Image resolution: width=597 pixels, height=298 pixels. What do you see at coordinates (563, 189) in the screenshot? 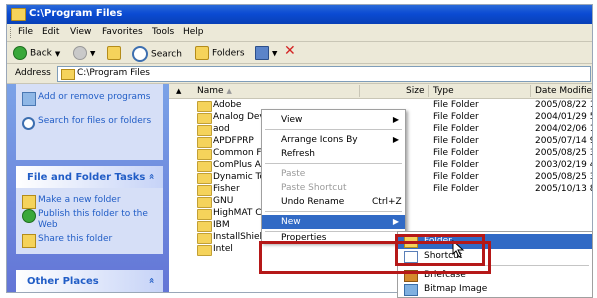
I see `file-date: 2005/10/13 8:56` at bounding box center [563, 189].